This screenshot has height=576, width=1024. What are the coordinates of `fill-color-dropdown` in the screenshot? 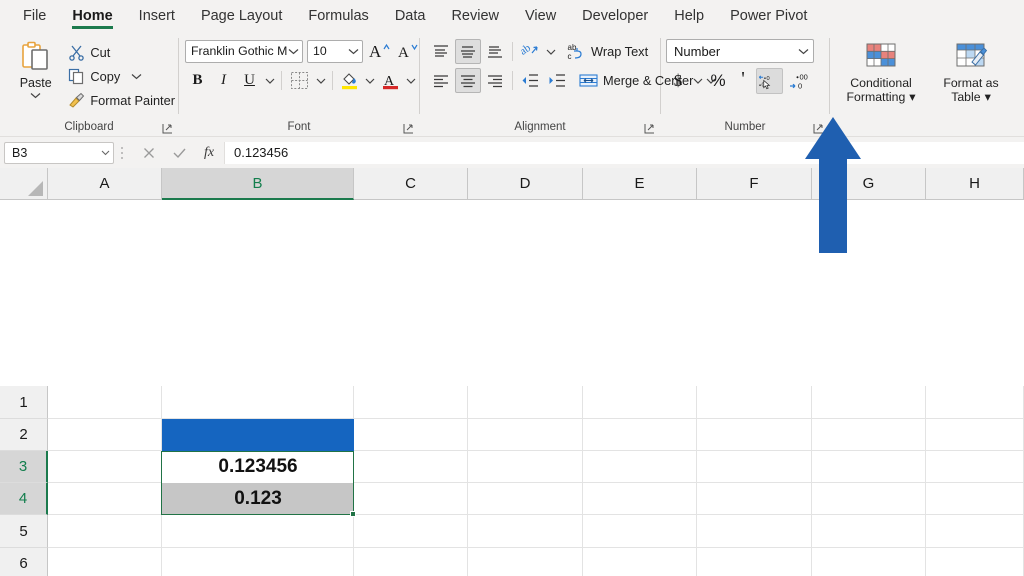 It's located at (370, 80).